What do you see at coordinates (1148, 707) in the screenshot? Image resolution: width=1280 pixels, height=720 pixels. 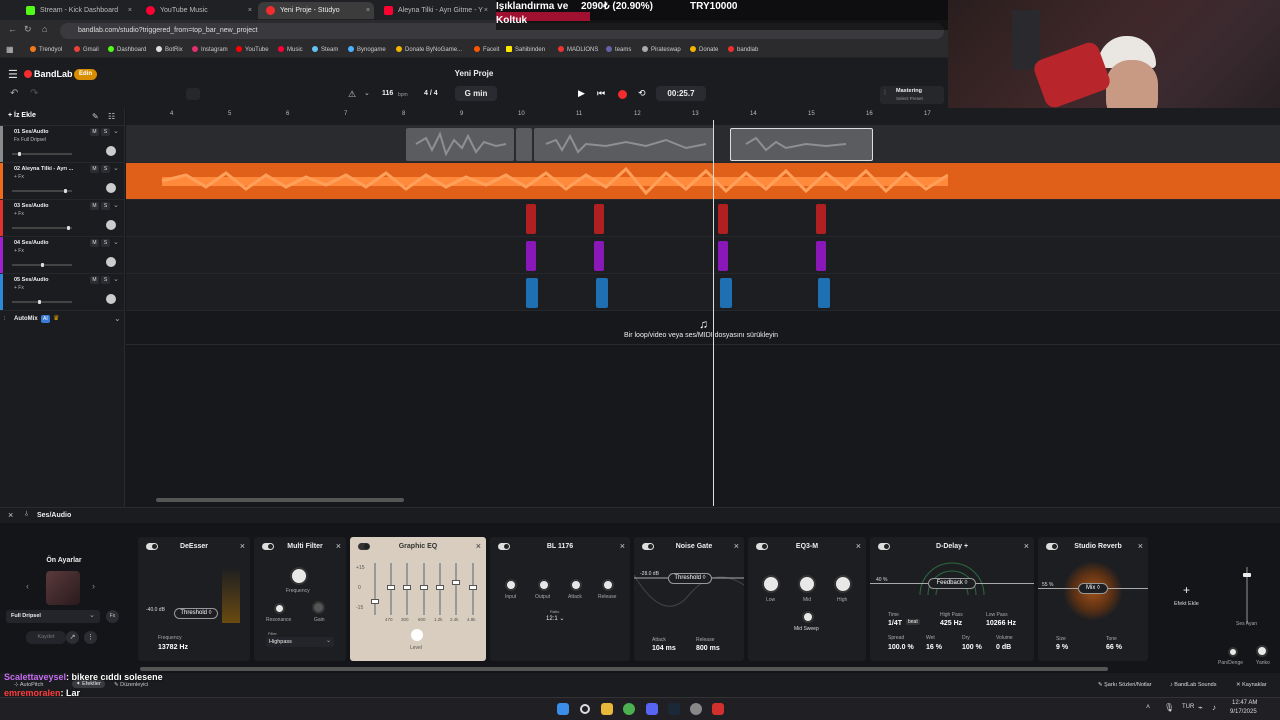 I see `tray-chevron-icon: ˄` at bounding box center [1148, 707].